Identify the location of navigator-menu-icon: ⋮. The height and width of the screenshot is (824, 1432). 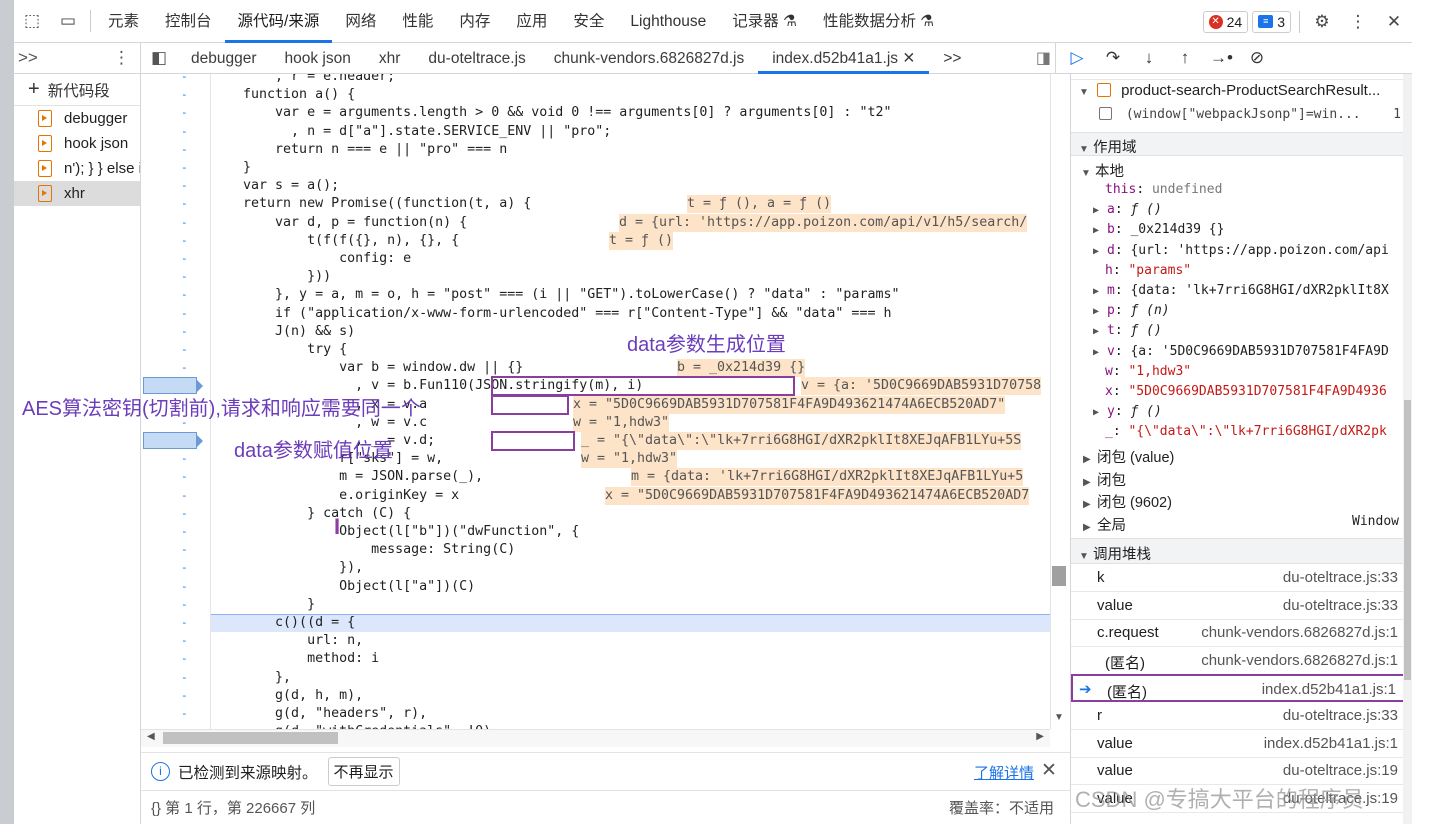
(121, 58).